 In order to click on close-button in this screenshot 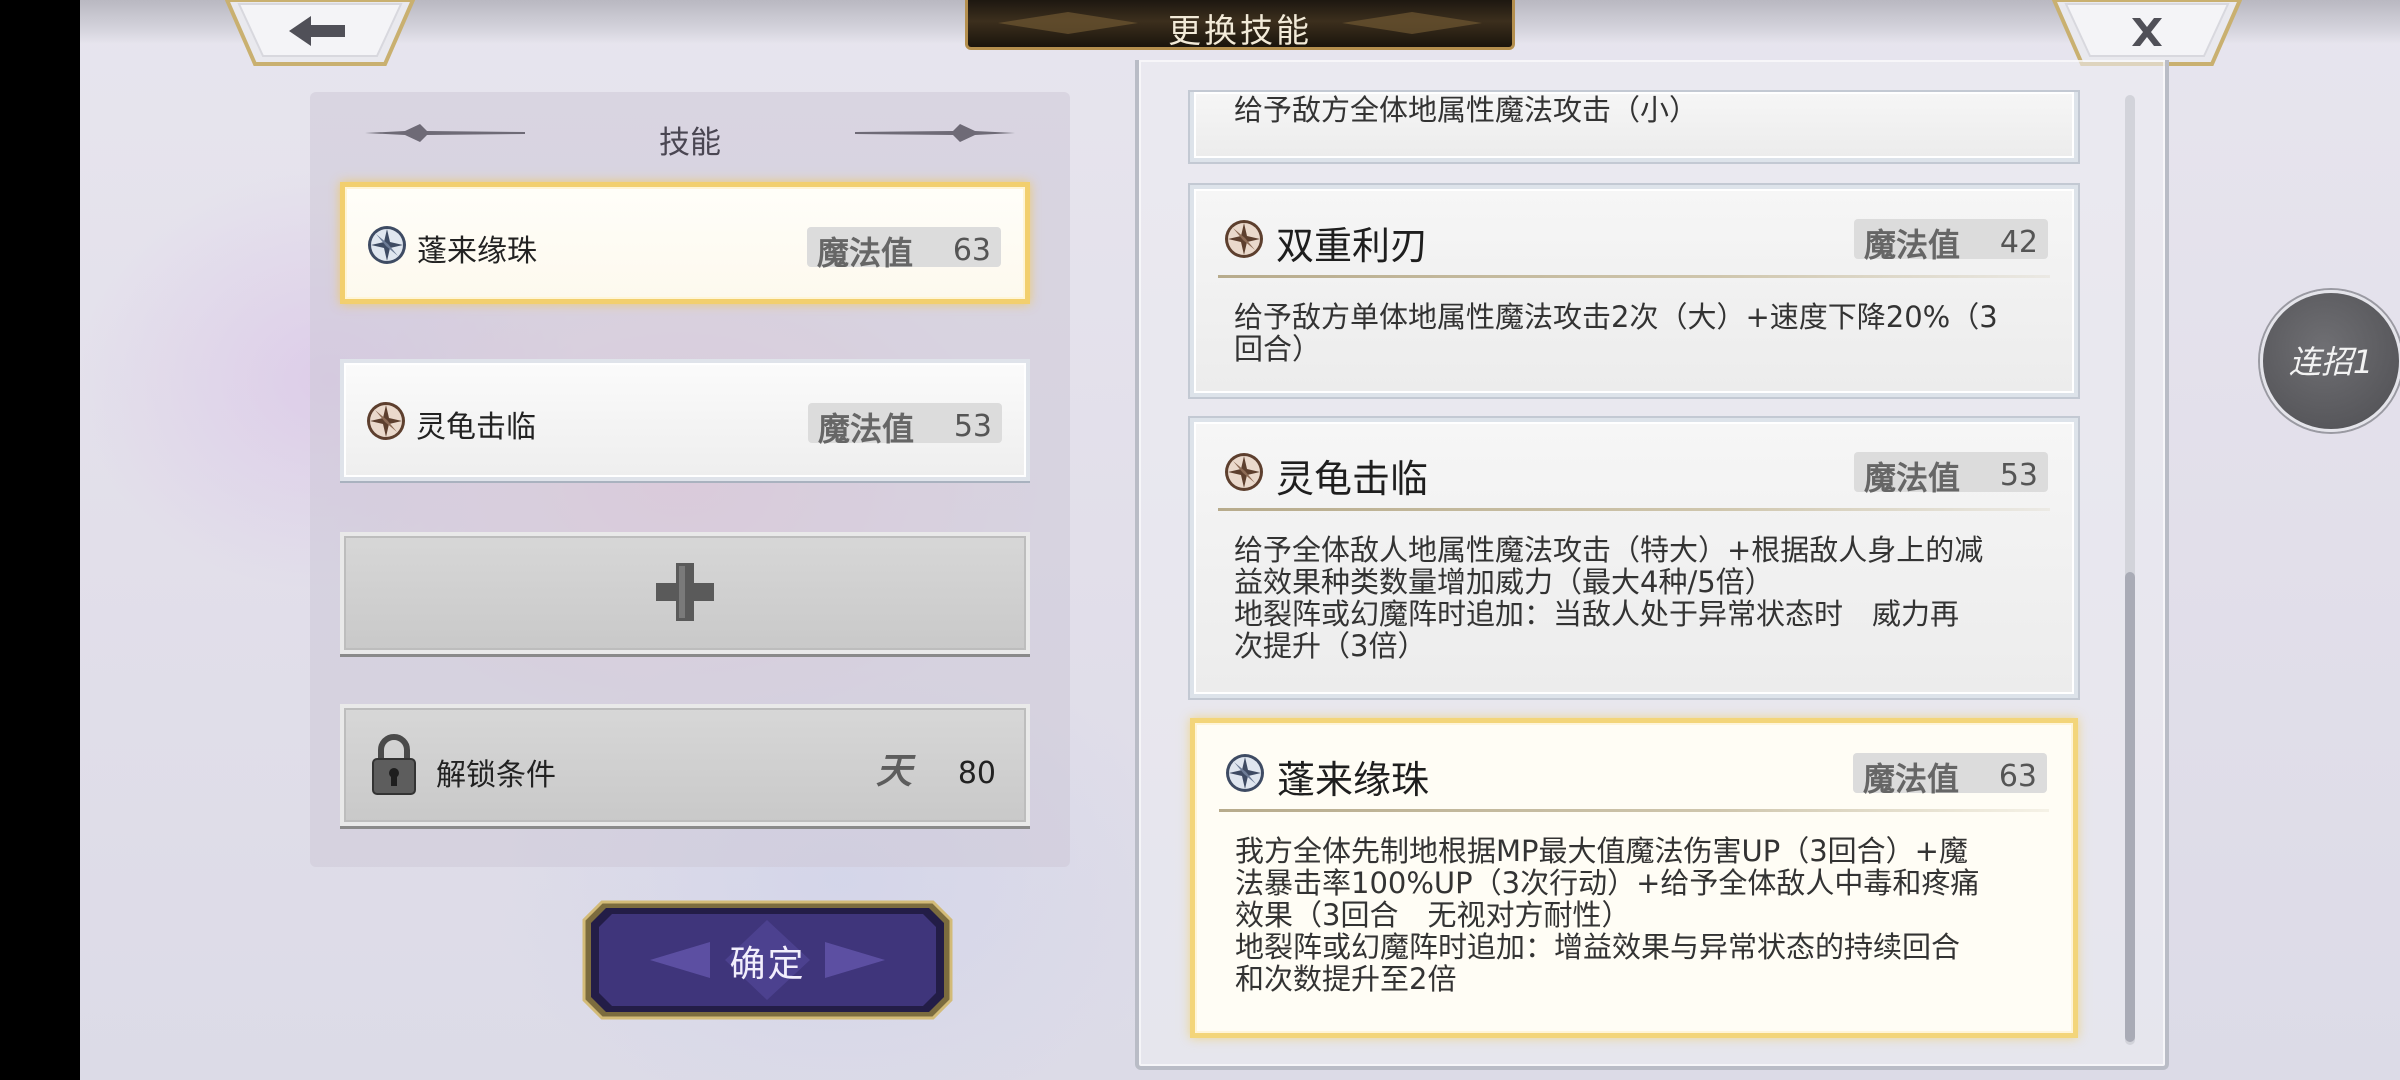, I will do `click(2147, 33)`.